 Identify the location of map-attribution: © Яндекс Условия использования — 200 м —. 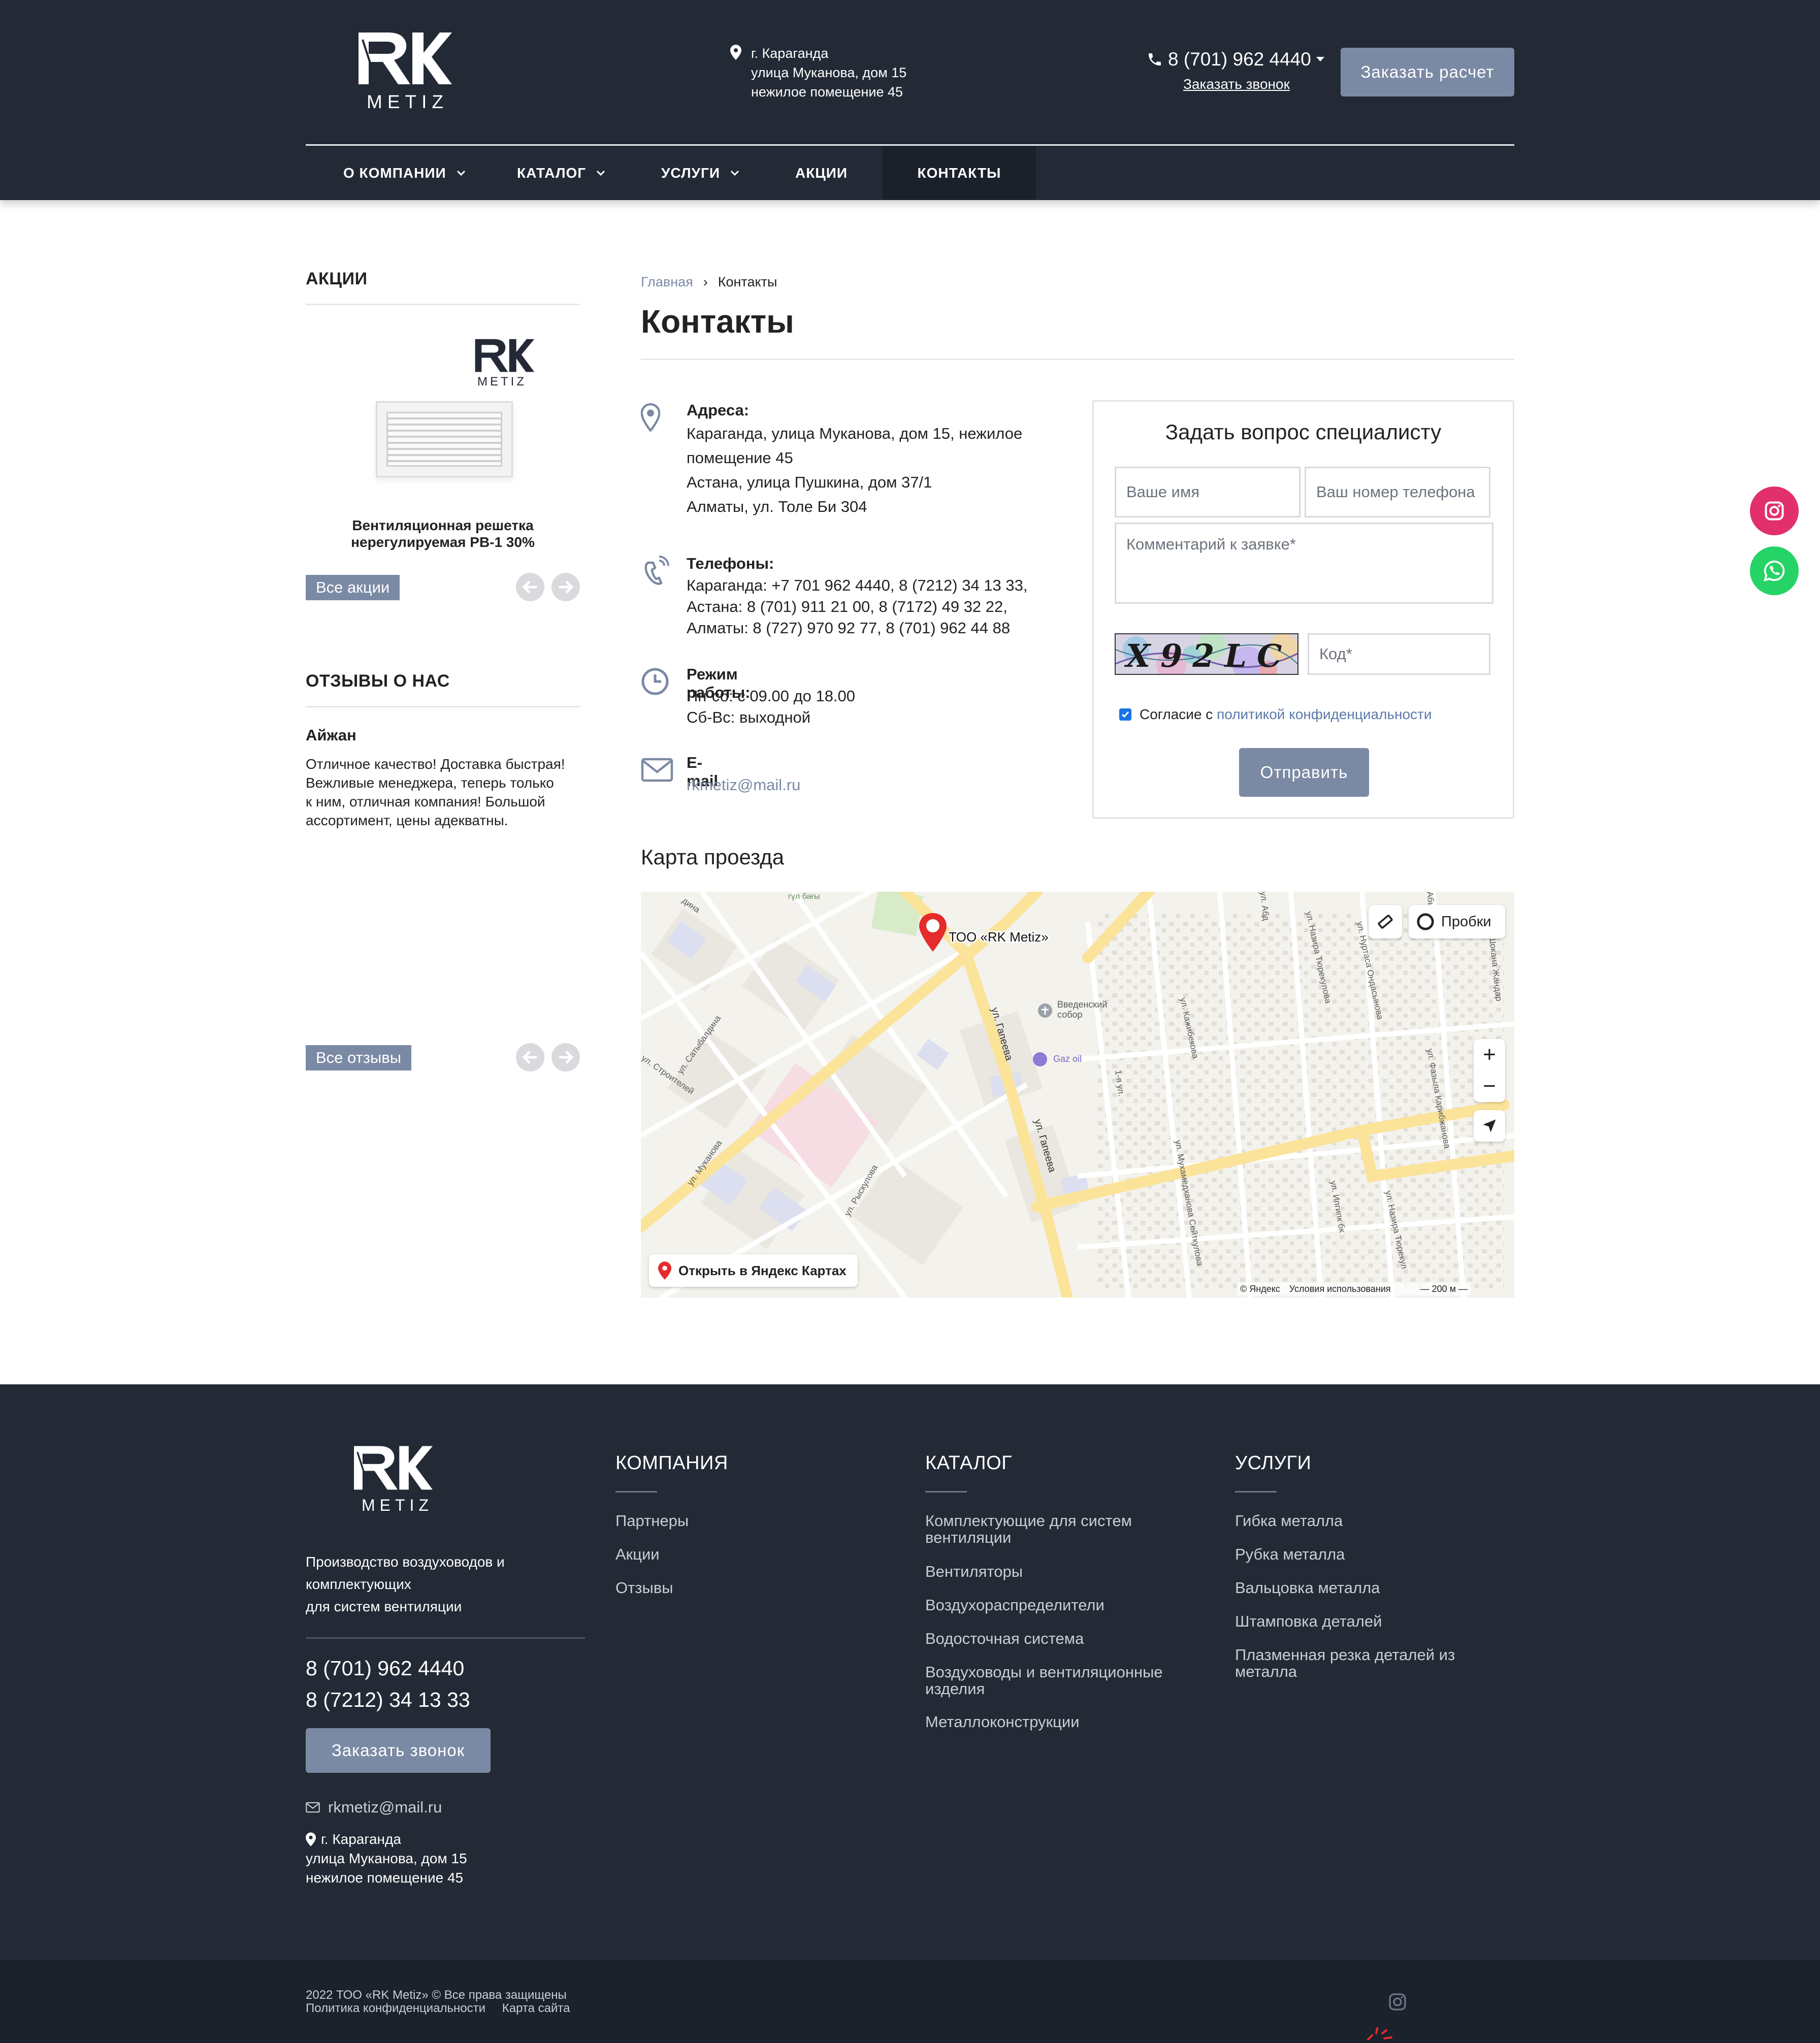
(1354, 1289).